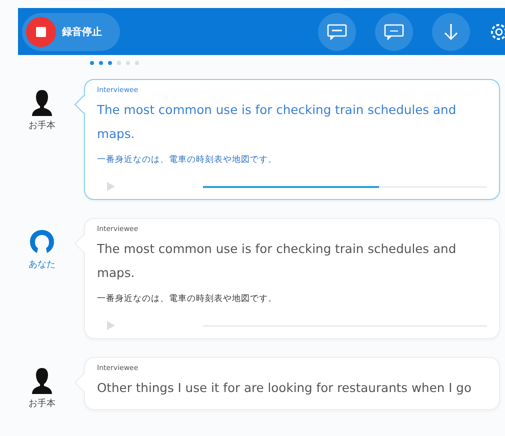  What do you see at coordinates (394, 31) in the screenshot?
I see `subtitle-icon` at bounding box center [394, 31].